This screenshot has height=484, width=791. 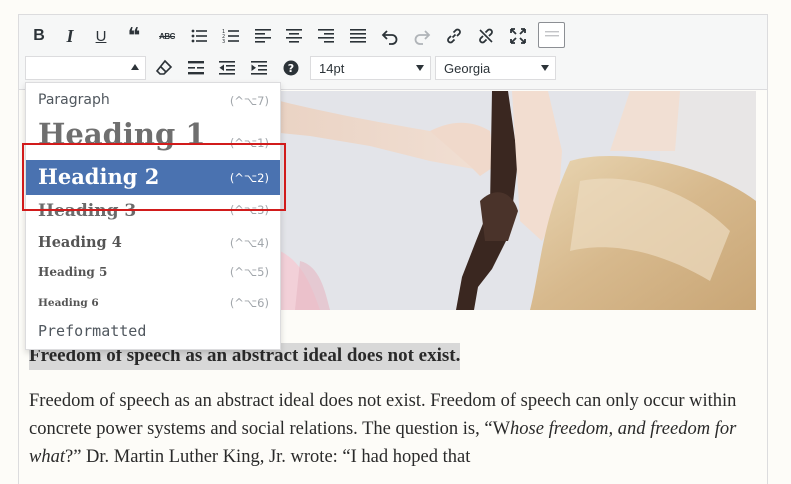 I want to click on horizontal-line-icon, so click(x=196, y=68).